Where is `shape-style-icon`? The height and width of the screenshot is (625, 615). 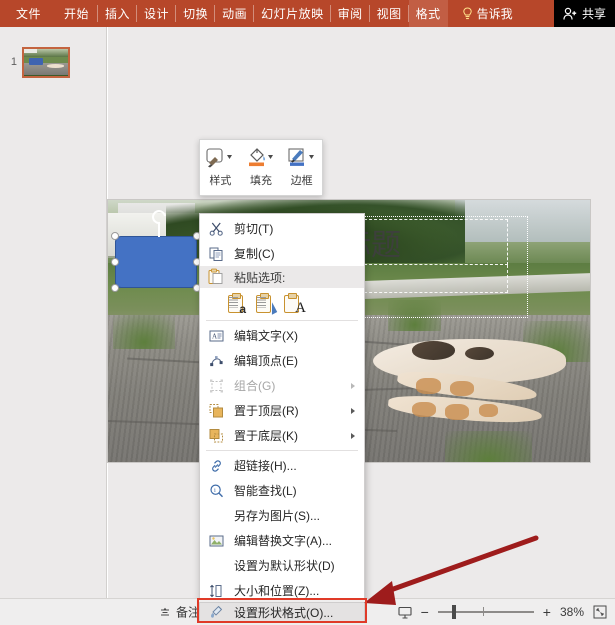 shape-style-icon is located at coordinates (220, 158).